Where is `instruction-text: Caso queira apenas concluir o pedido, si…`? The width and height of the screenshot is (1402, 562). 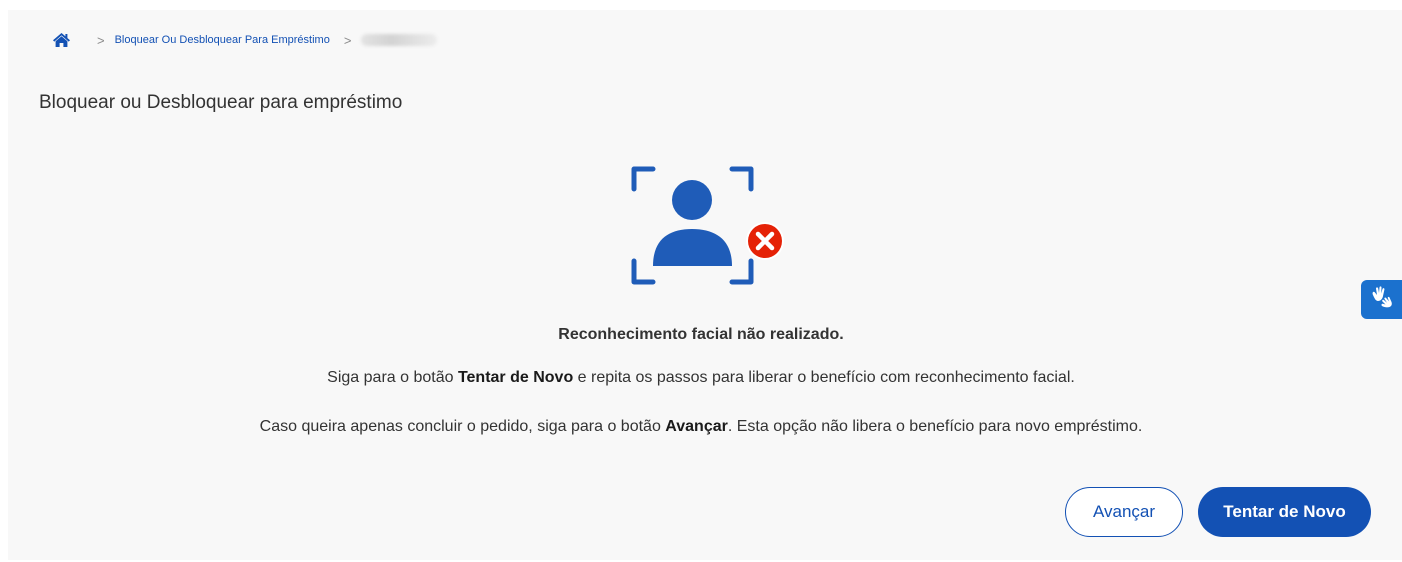
instruction-text: Caso queira apenas concluir o pedido, si… is located at coordinates (462, 426).